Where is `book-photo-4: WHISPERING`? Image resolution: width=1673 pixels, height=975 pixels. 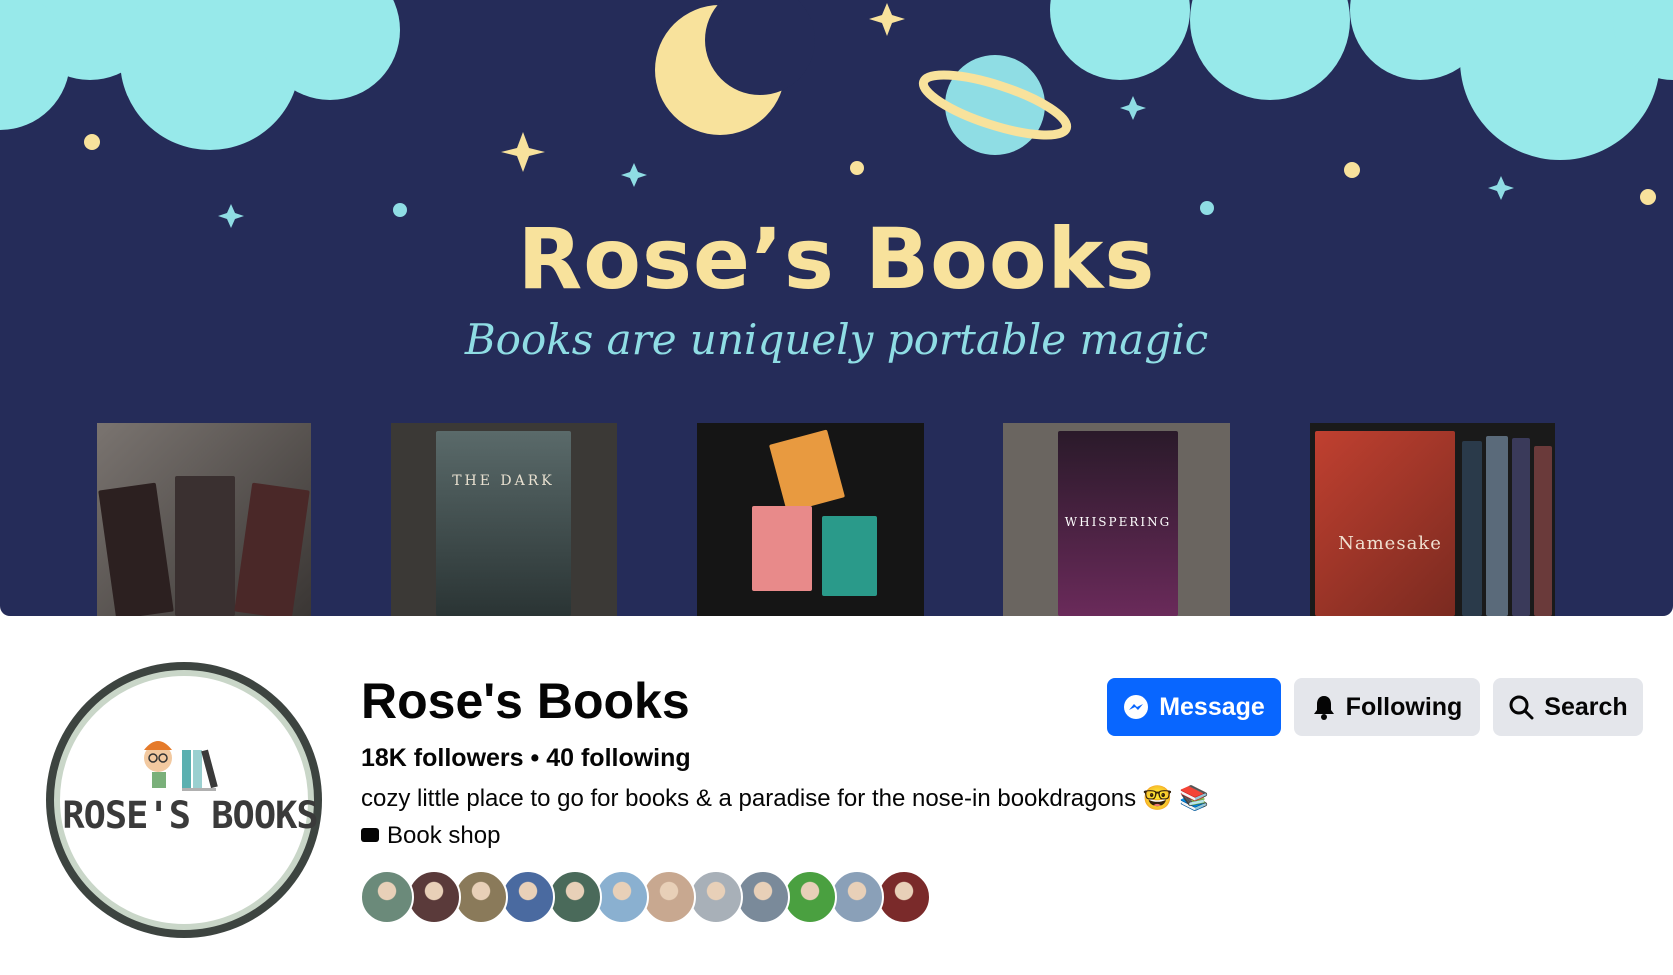
book-photo-4: WHISPERING is located at coordinates (1116, 519).